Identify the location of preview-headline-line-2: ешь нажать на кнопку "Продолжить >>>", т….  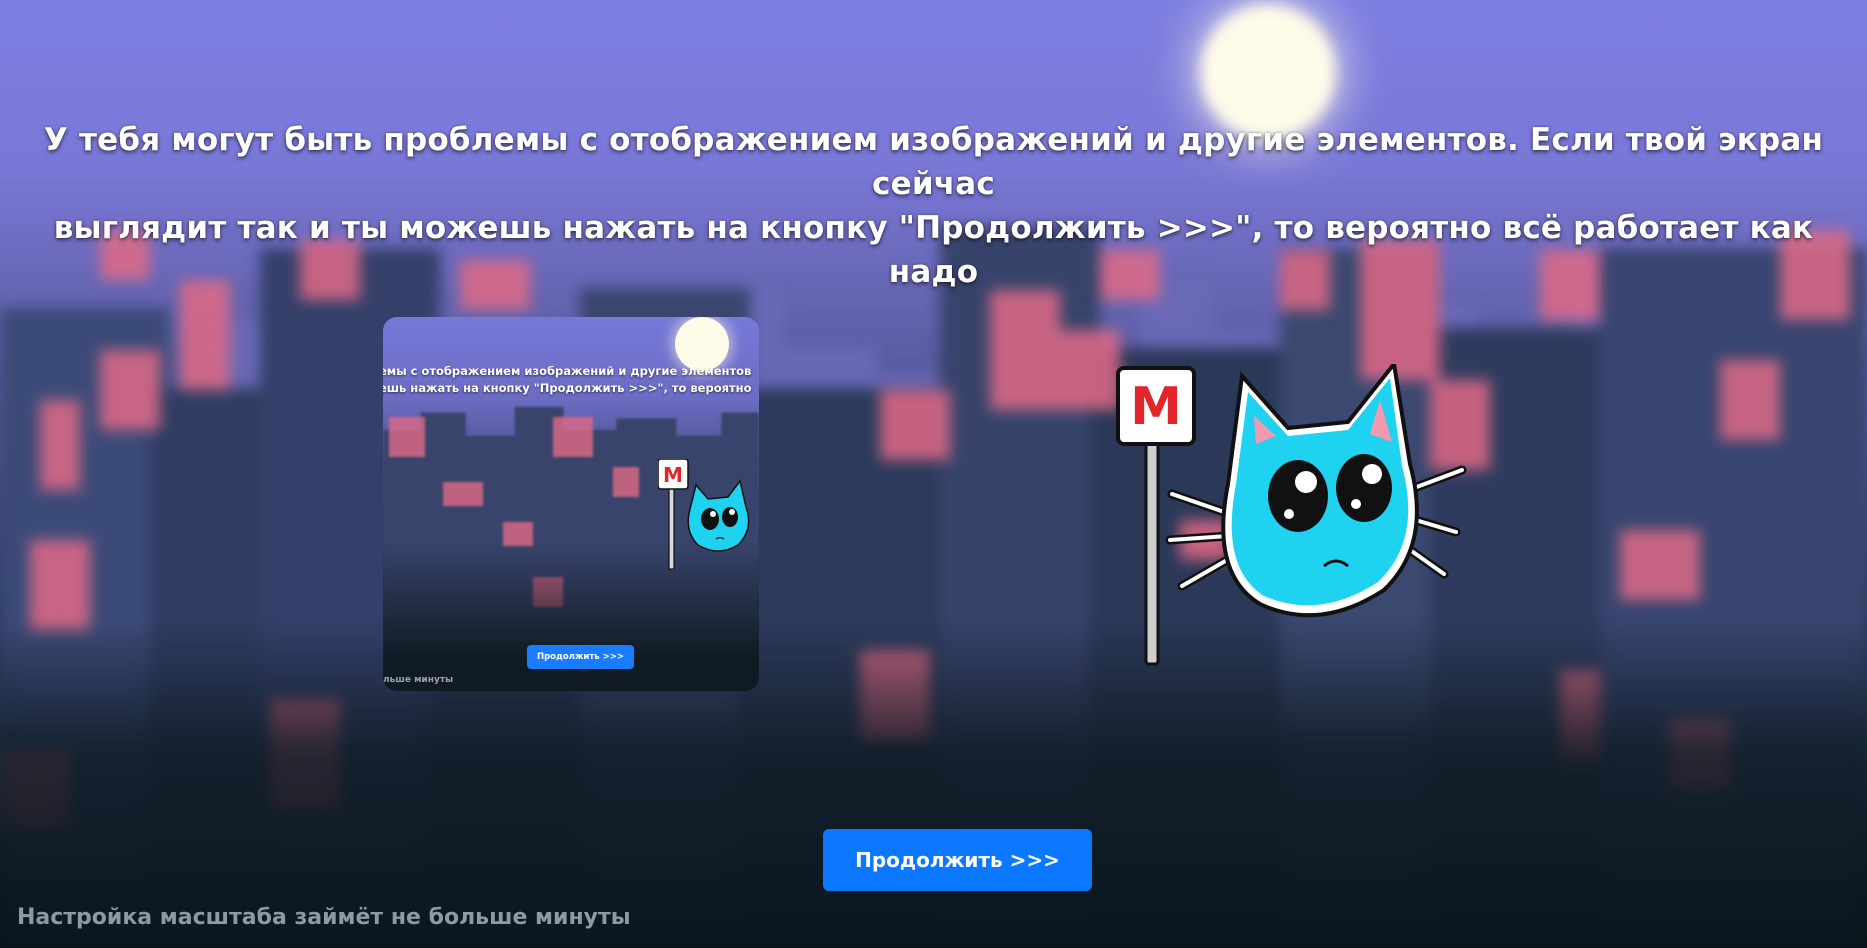
(567, 388).